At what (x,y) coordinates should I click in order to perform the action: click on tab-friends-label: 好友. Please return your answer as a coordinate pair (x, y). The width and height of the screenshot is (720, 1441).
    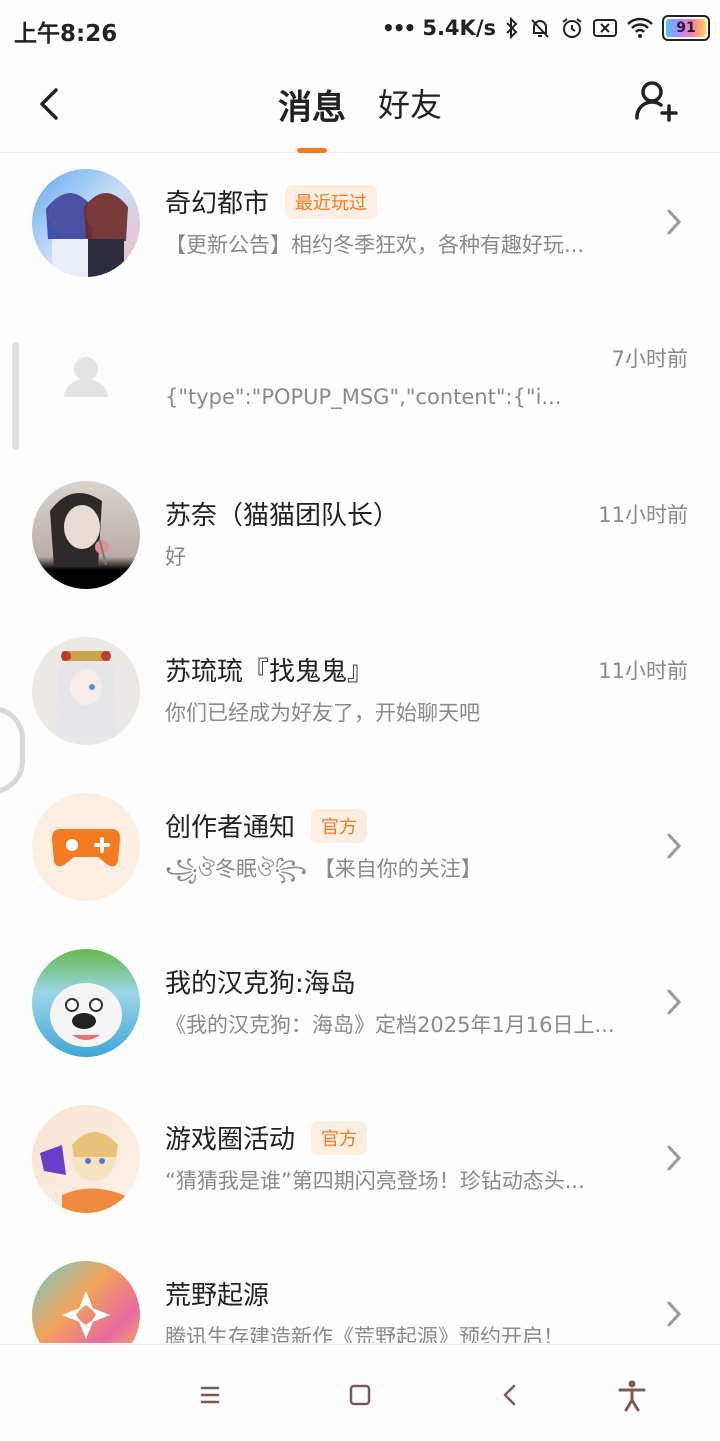
    Looking at the image, I should click on (409, 105).